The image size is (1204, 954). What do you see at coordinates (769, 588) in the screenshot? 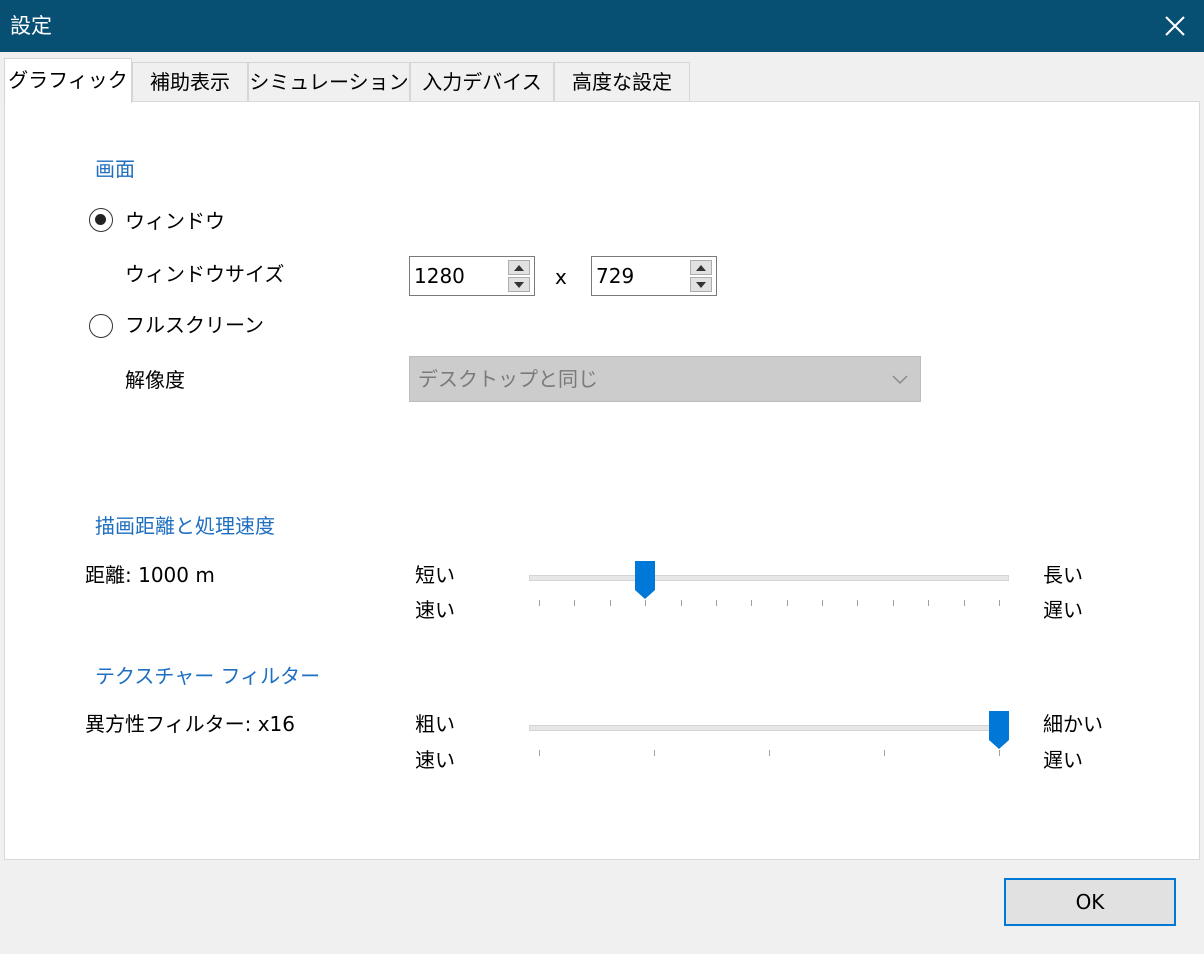
I see `draw-distance-slider` at bounding box center [769, 588].